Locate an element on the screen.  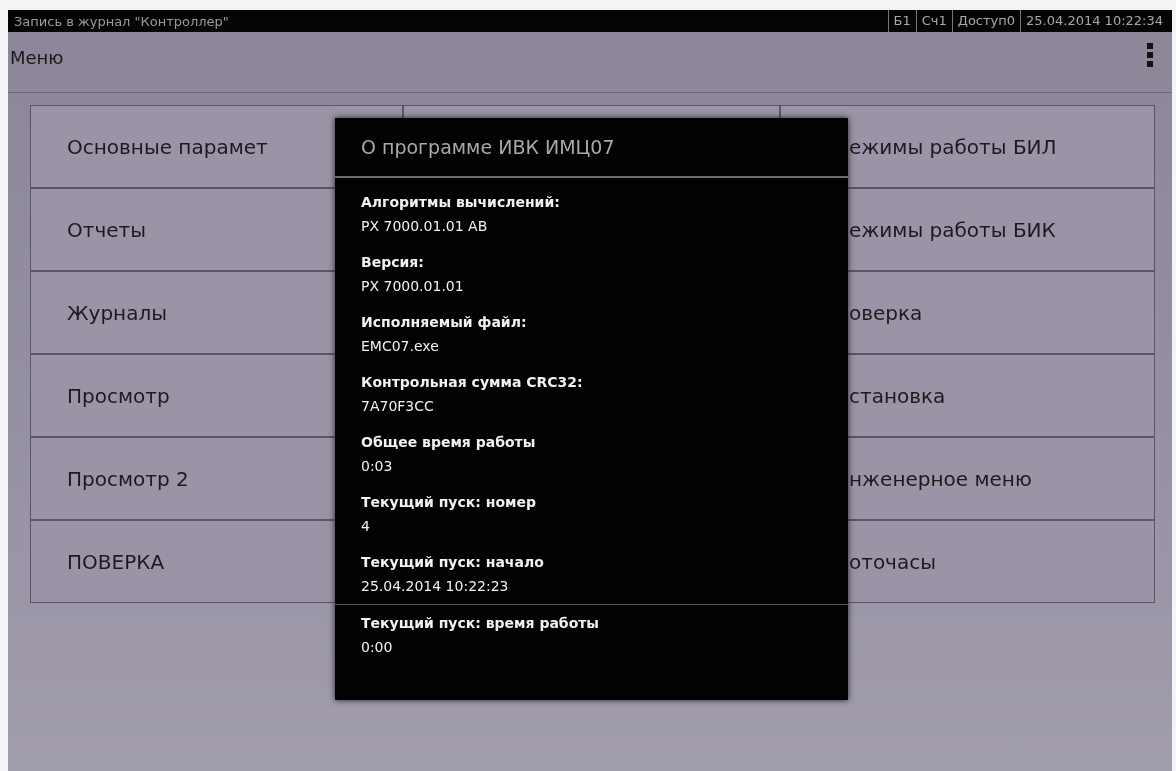
field-value: 0:00 is located at coordinates (377, 647).